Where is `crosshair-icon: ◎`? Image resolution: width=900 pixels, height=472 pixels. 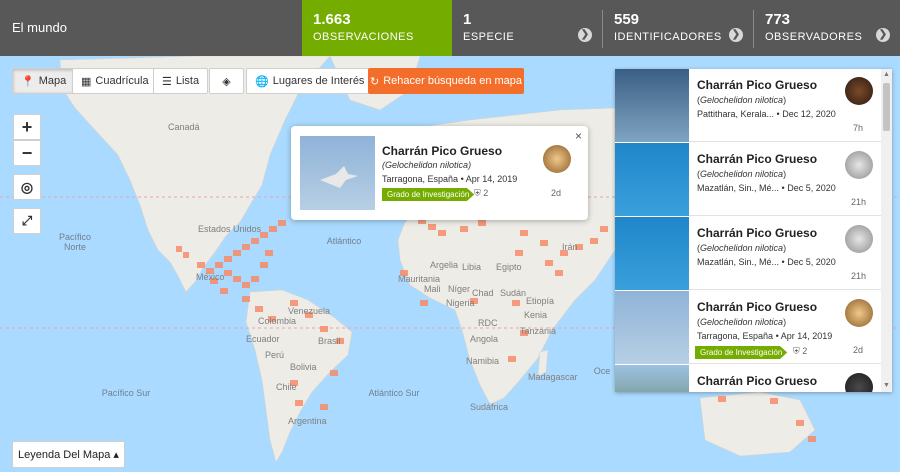 crosshair-icon: ◎ is located at coordinates (27, 187).